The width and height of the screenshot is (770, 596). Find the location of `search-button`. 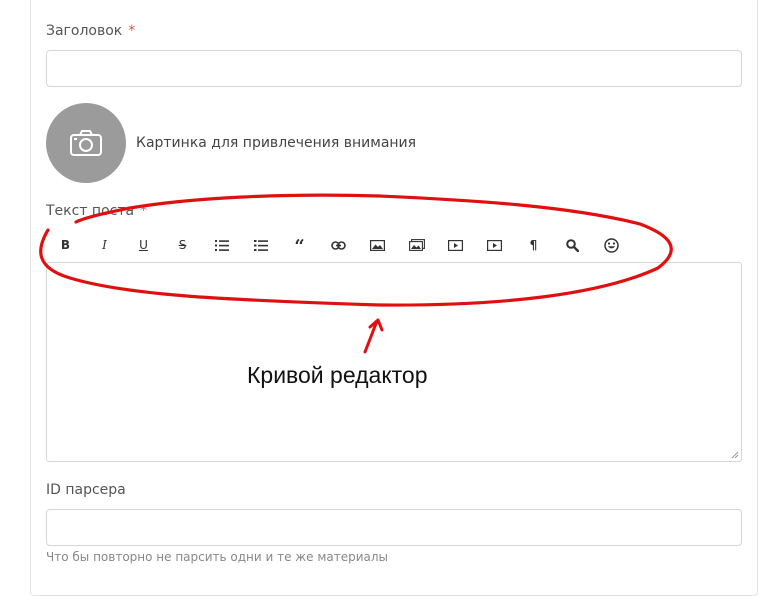

search-button is located at coordinates (572, 245).